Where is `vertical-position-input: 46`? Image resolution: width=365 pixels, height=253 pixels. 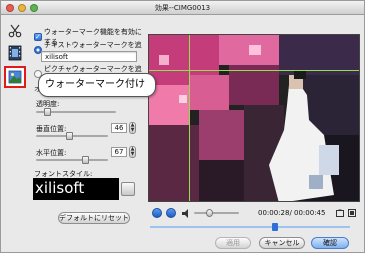 vertical-position-input: 46 is located at coordinates (119, 128).